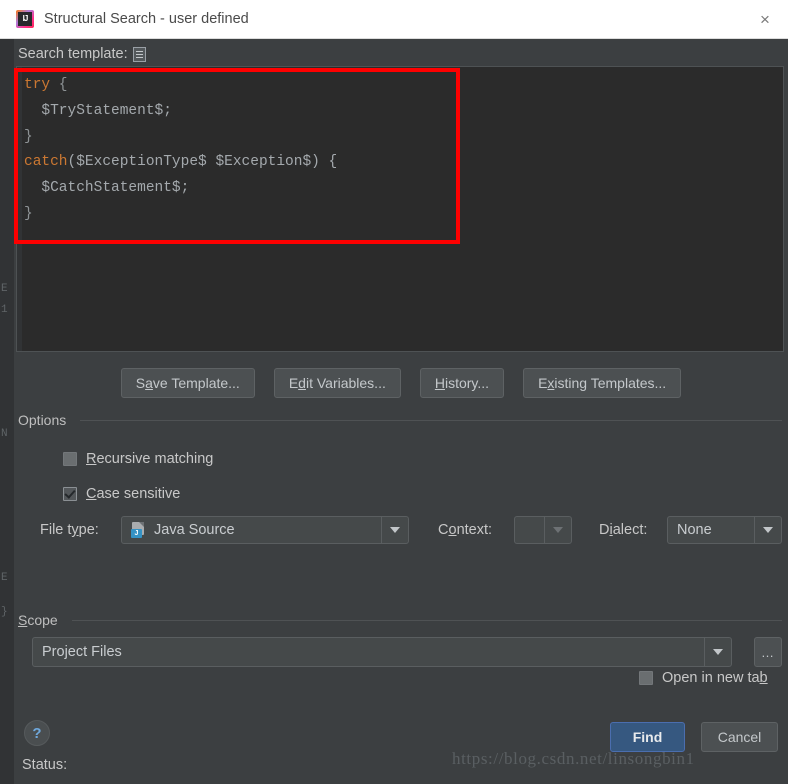 The height and width of the screenshot is (784, 788). I want to click on cancel-button: Cancel, so click(739, 737).